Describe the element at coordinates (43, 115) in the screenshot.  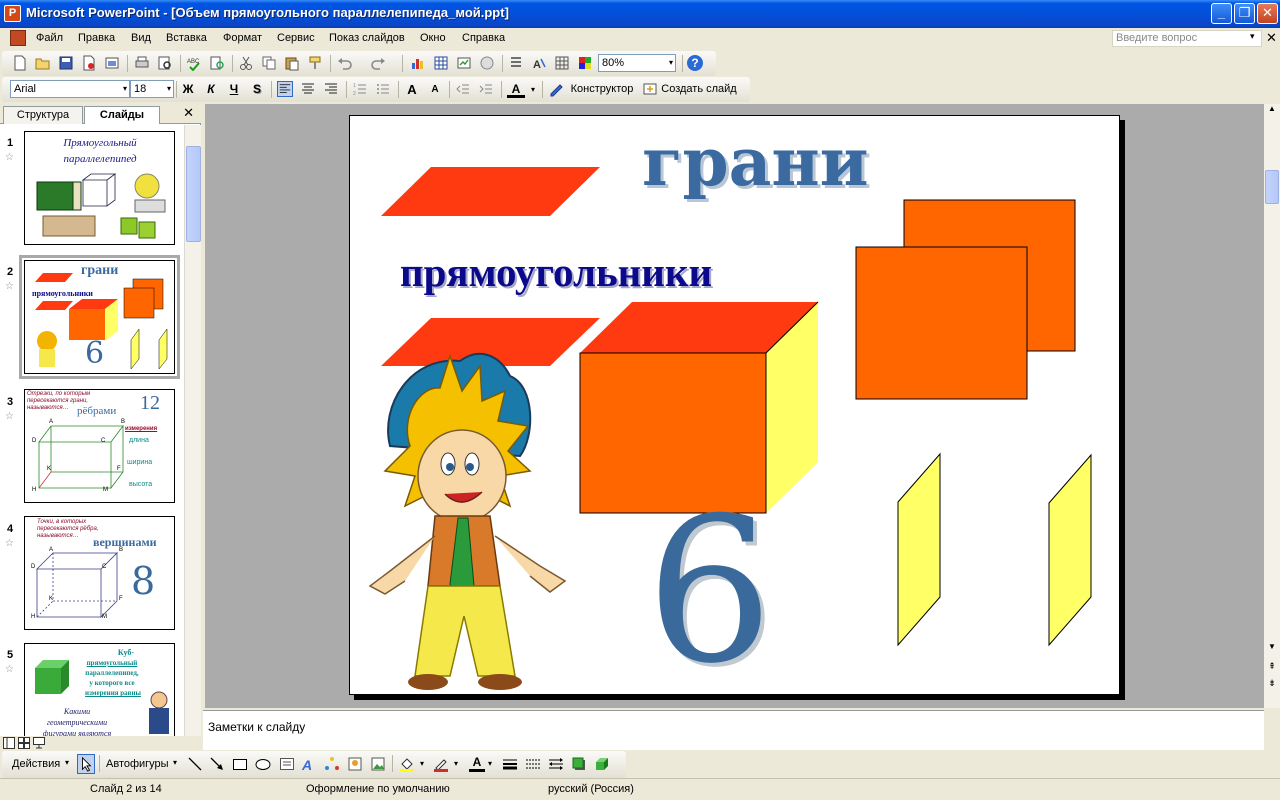
I see `tab-outline: Структура` at that location.